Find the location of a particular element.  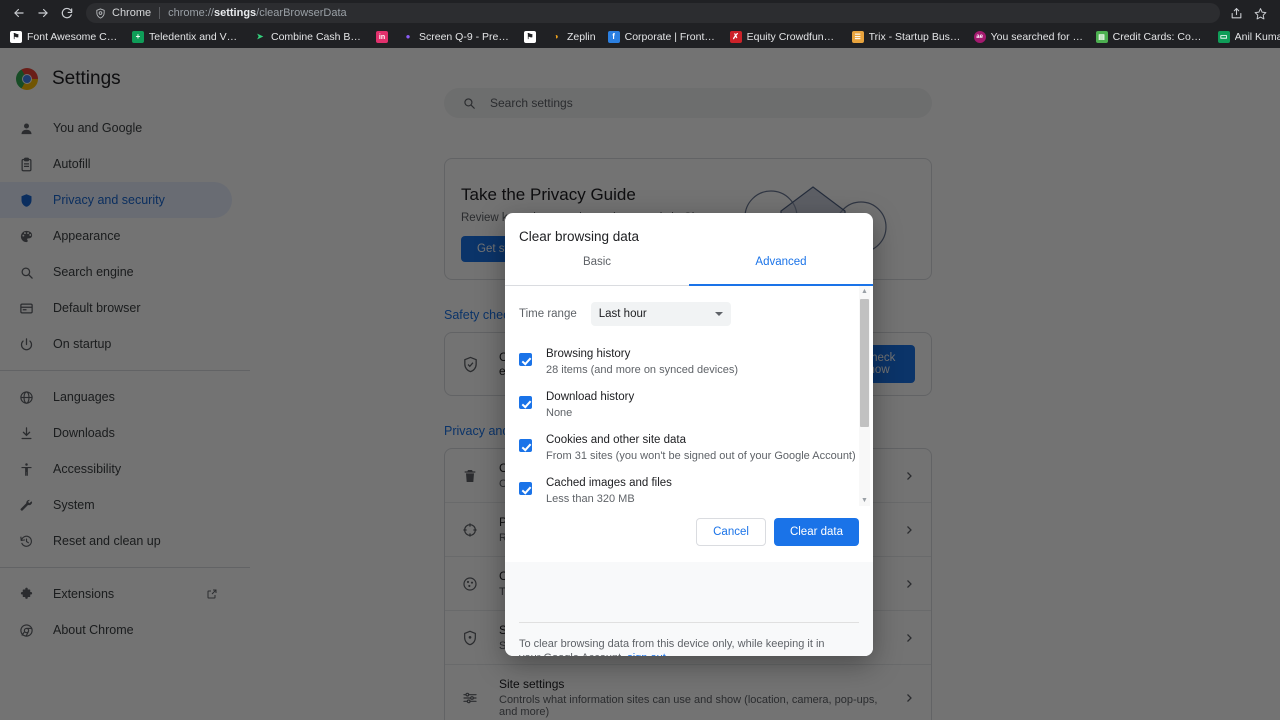

bookmark-item: in is located at coordinates (384, 37).